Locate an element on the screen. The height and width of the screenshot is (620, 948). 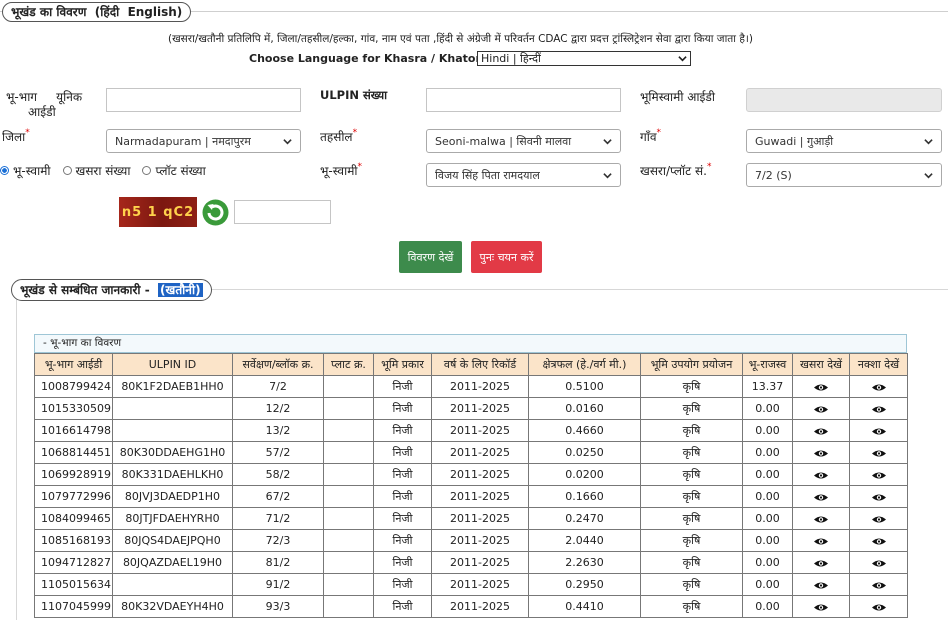
ulpin-input is located at coordinates (523, 100).